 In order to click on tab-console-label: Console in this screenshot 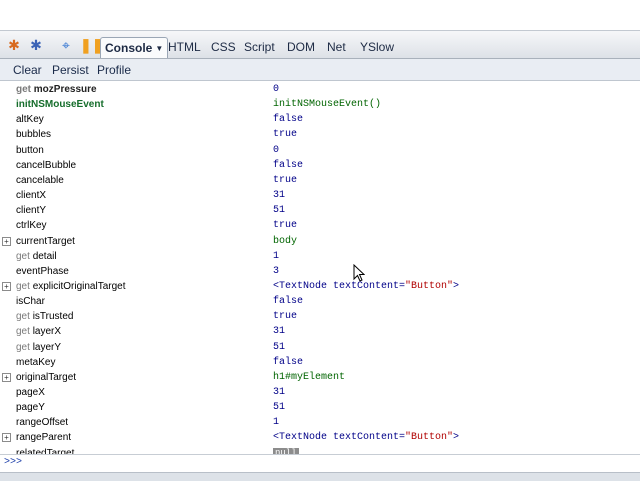, I will do `click(129, 48)`.